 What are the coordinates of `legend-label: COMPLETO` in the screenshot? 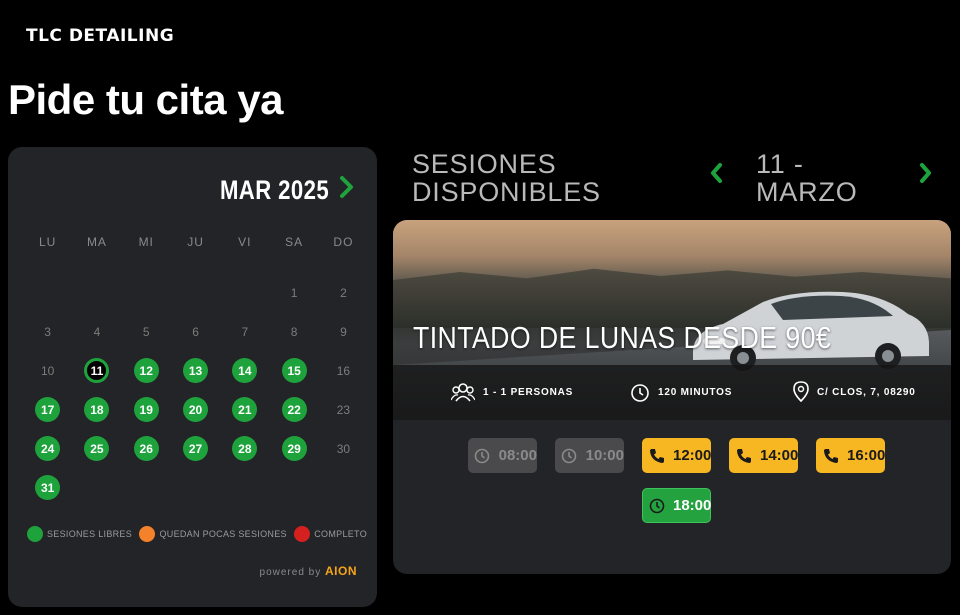 It's located at (340, 534).